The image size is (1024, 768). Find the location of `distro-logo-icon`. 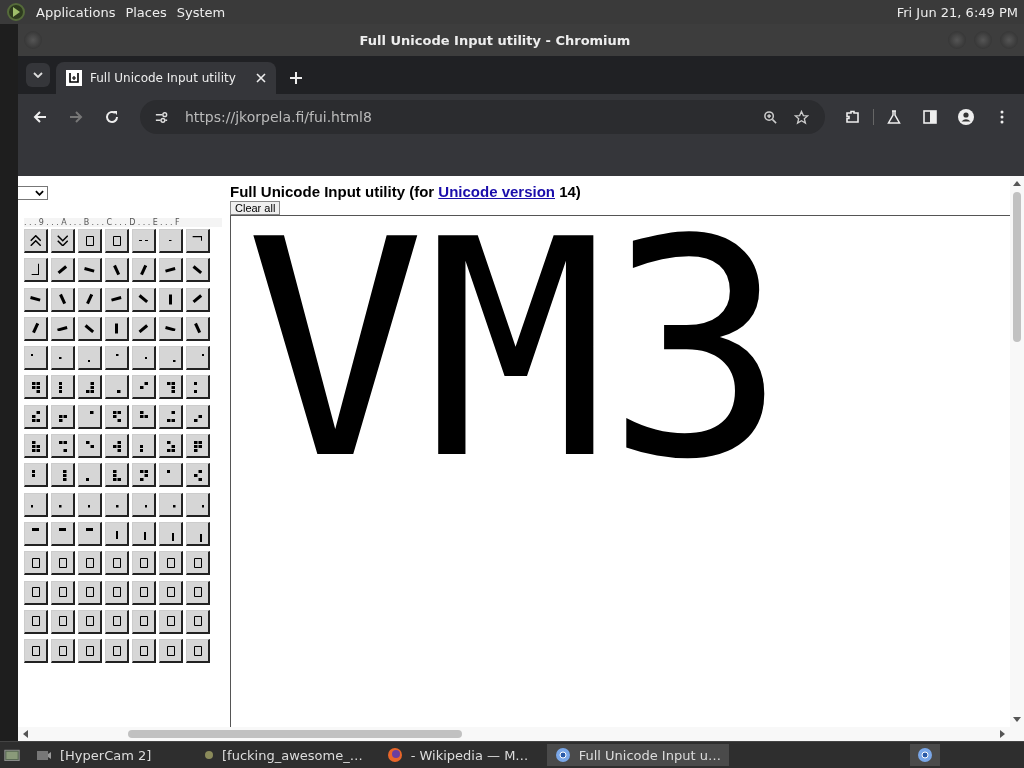

distro-logo-icon is located at coordinates (16, 12).